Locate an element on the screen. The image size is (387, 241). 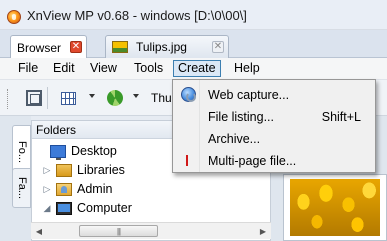
sync-button is located at coordinates (115, 98).